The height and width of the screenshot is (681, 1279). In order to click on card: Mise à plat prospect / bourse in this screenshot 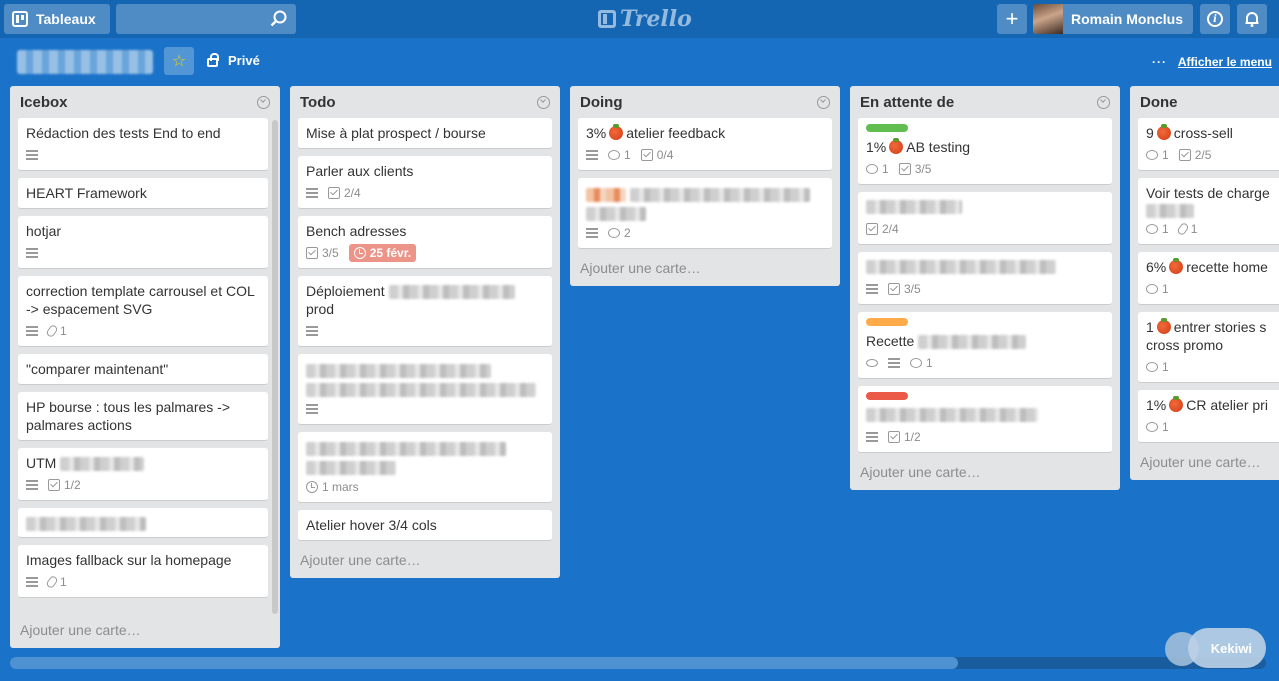, I will do `click(425, 133)`.